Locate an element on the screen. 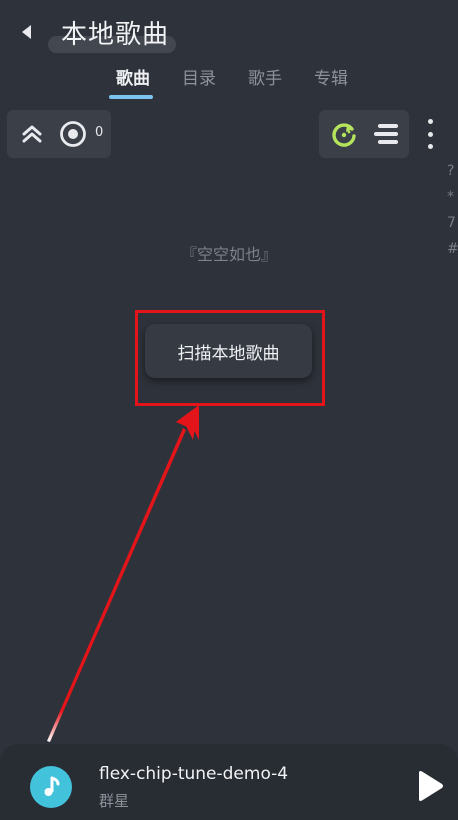 The width and height of the screenshot is (458, 820). index-item: * is located at coordinates (452, 197).